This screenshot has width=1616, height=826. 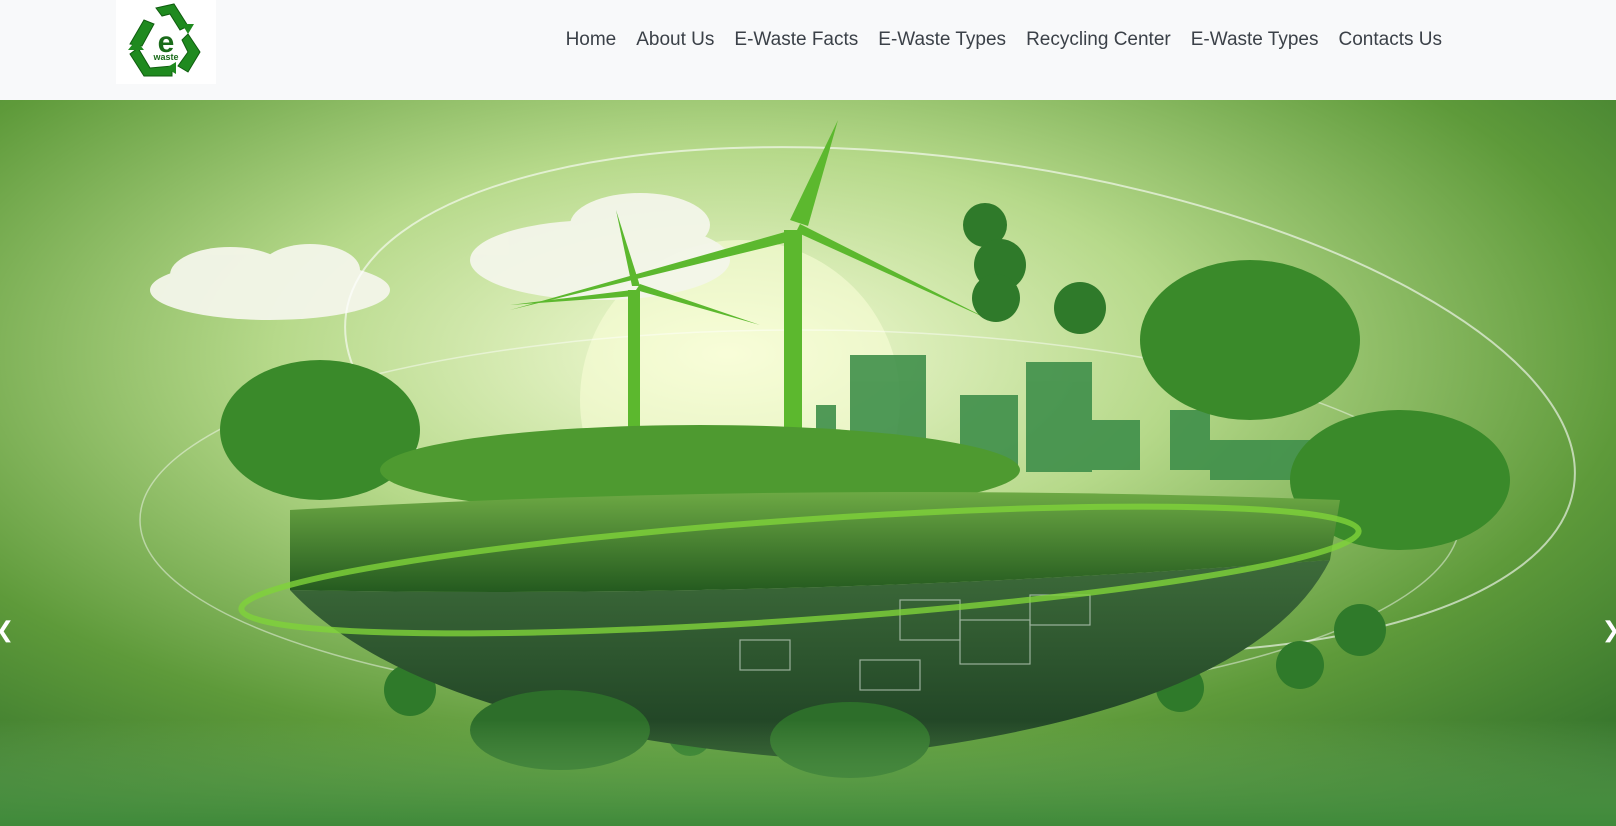 I want to click on chevron-right-icon: ❯, so click(x=1609, y=630).